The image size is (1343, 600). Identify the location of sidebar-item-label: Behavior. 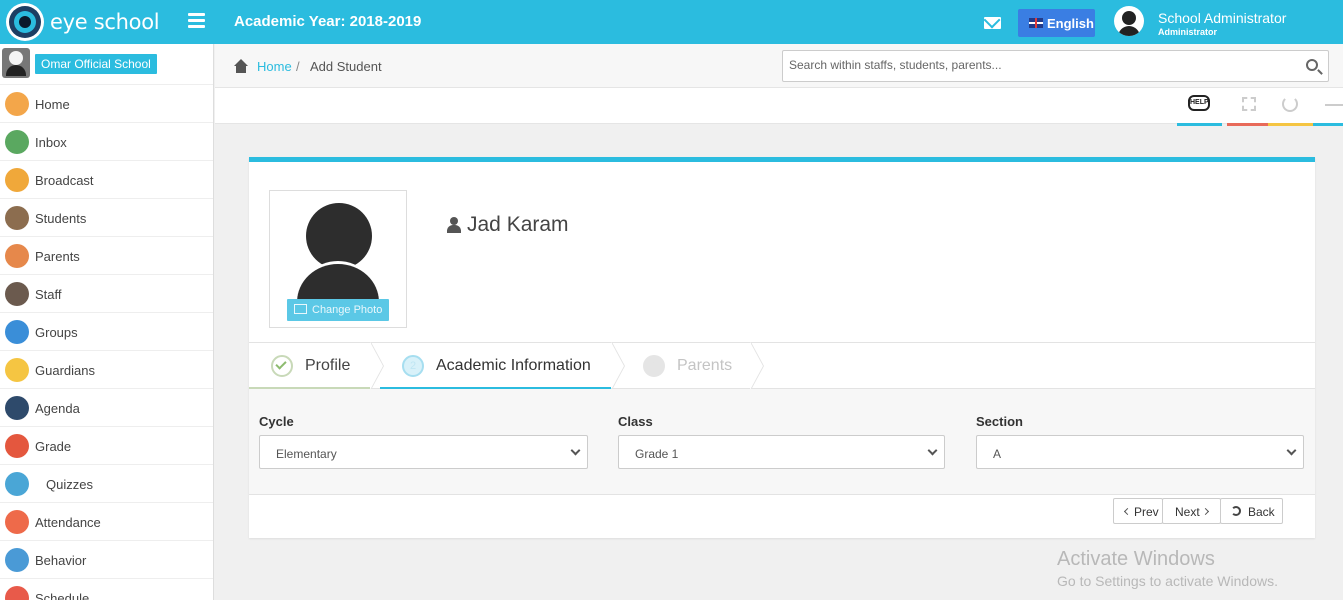
(61, 560).